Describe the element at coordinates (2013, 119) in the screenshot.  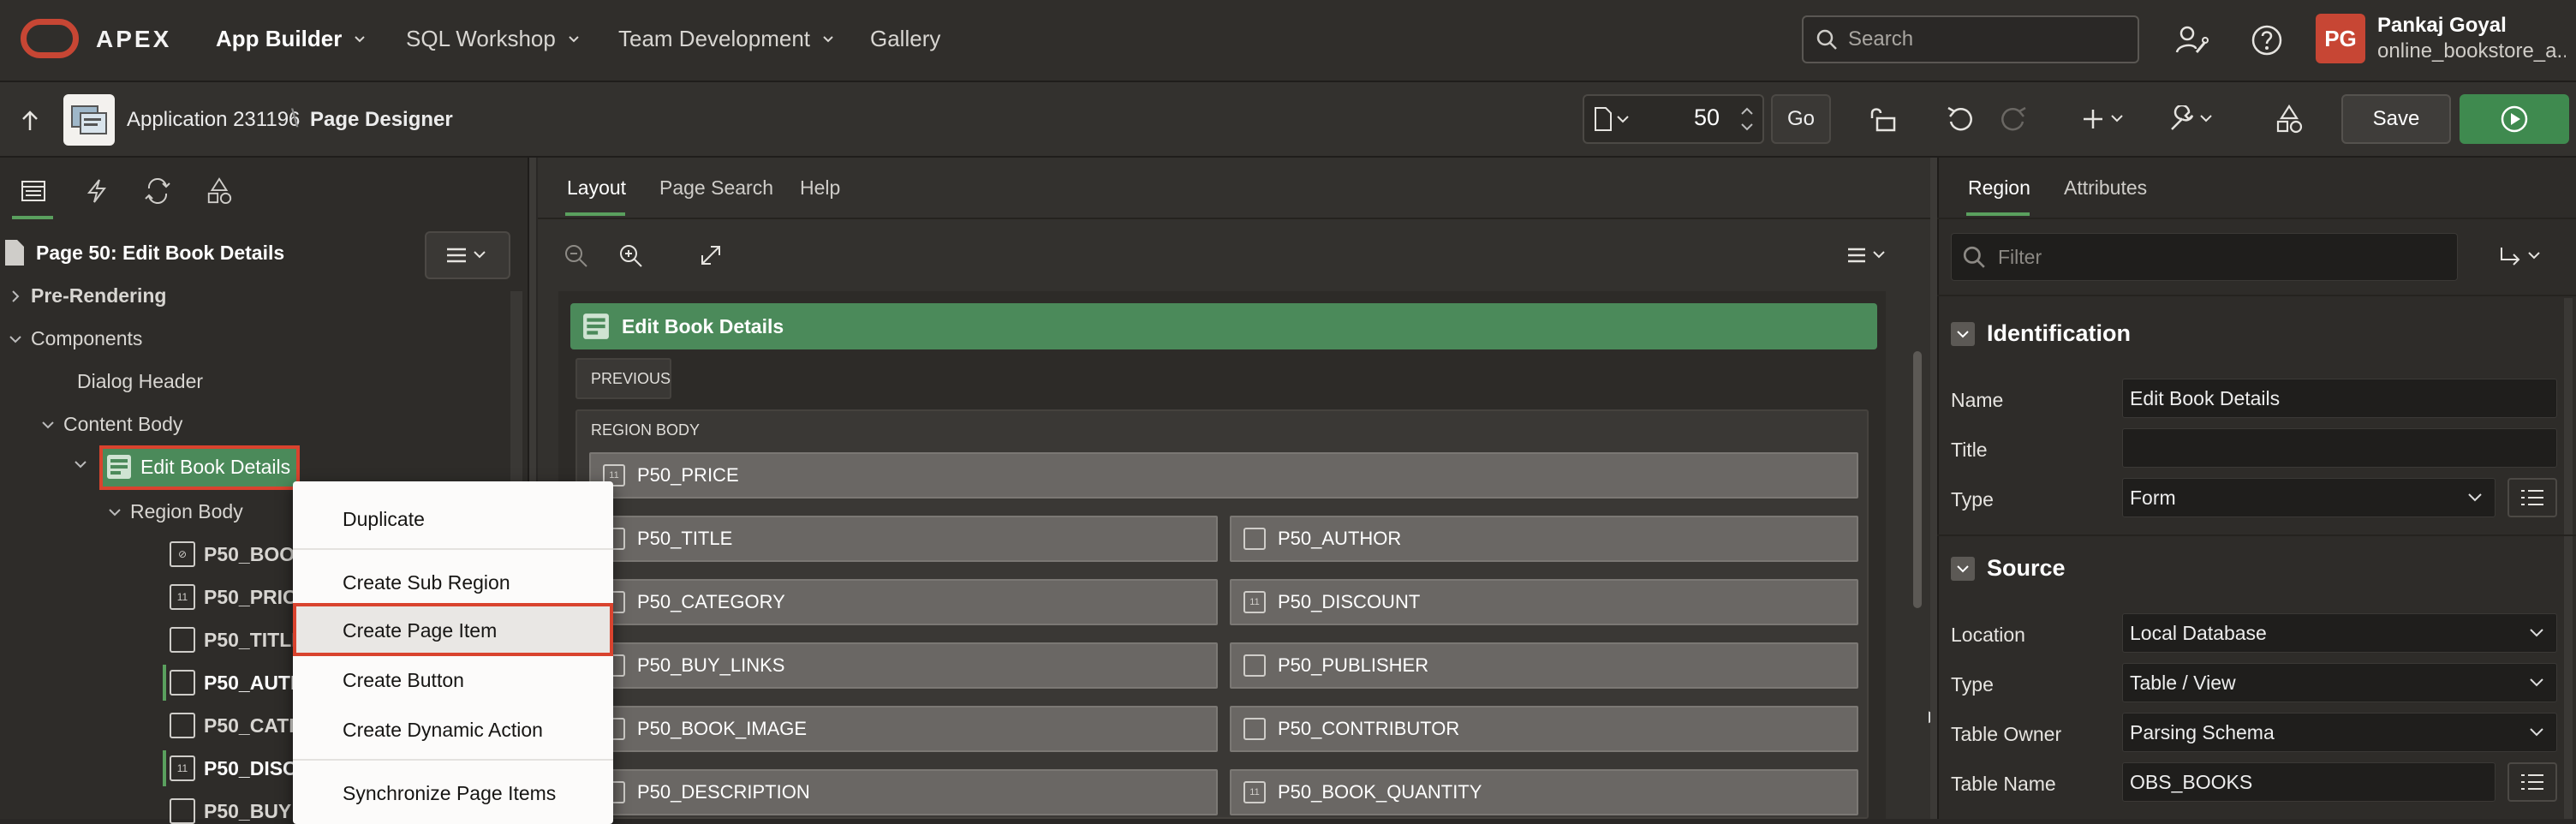
I see `redo-icon` at that location.